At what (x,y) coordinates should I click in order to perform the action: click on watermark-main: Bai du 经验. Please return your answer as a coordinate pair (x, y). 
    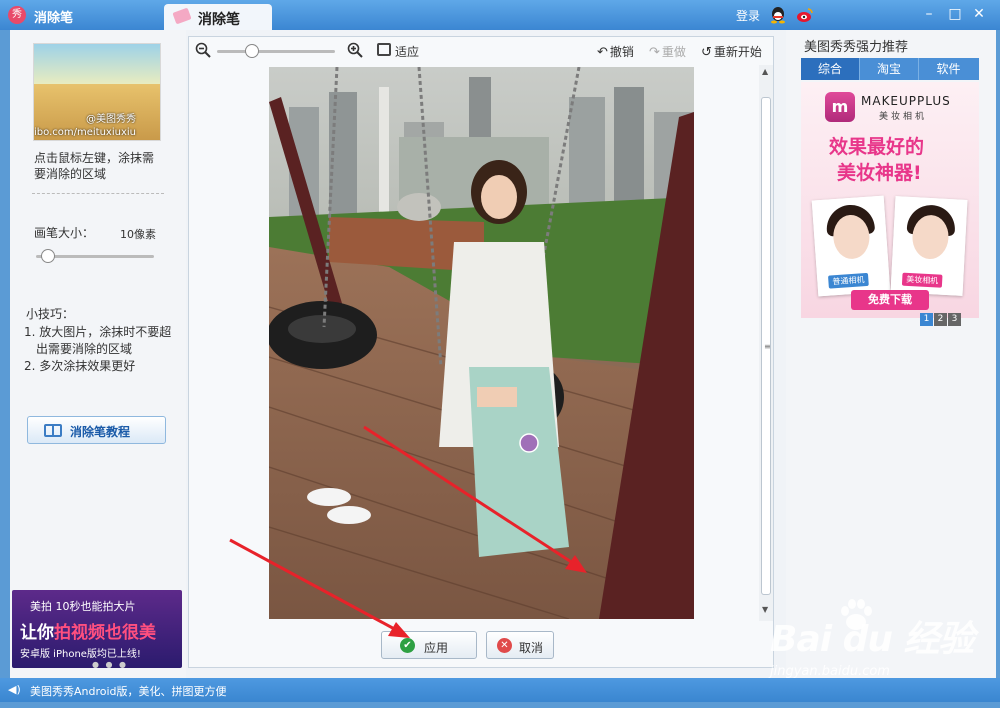
    Looking at the image, I should click on (872, 639).